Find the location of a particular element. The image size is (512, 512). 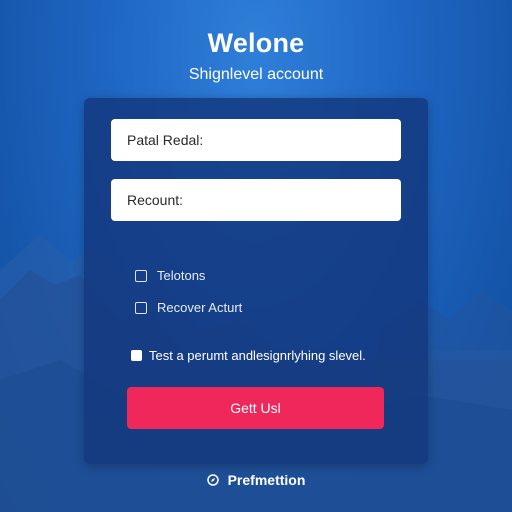

recover-acturt-checkbox is located at coordinates (141, 307).